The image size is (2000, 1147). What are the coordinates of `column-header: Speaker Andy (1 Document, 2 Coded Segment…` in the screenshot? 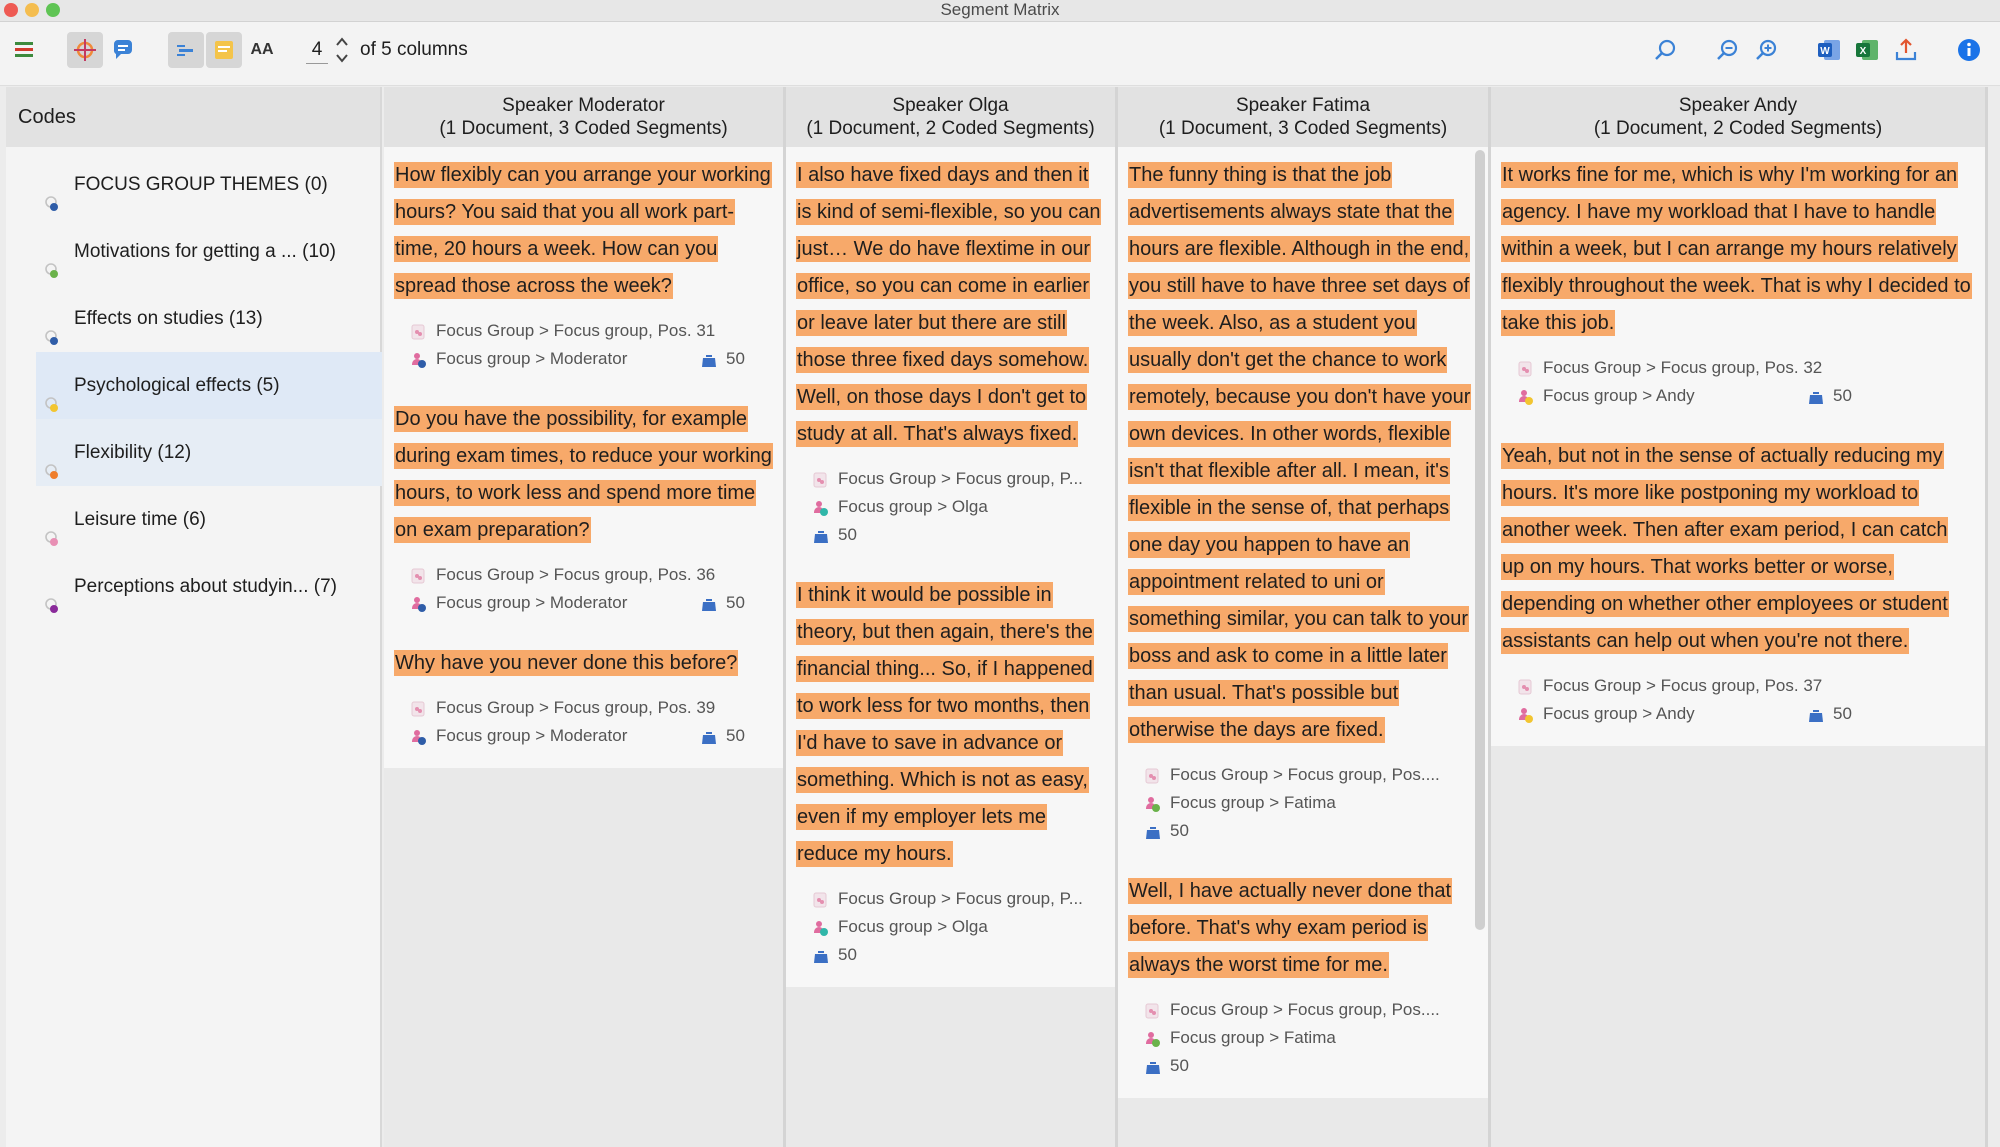 It's located at (1738, 117).